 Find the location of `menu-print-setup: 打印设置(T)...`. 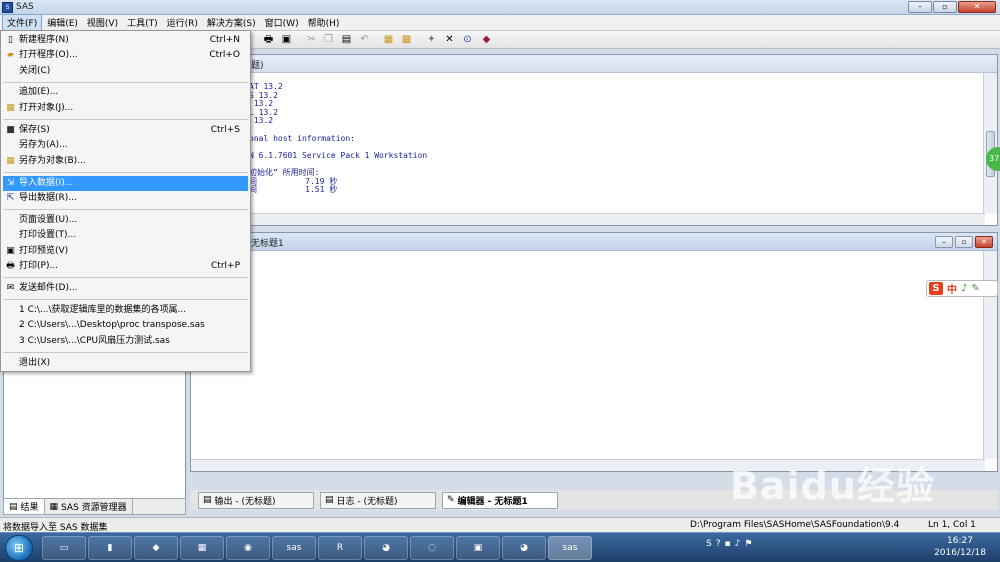

menu-print-setup: 打印设置(T)... is located at coordinates (125, 235).